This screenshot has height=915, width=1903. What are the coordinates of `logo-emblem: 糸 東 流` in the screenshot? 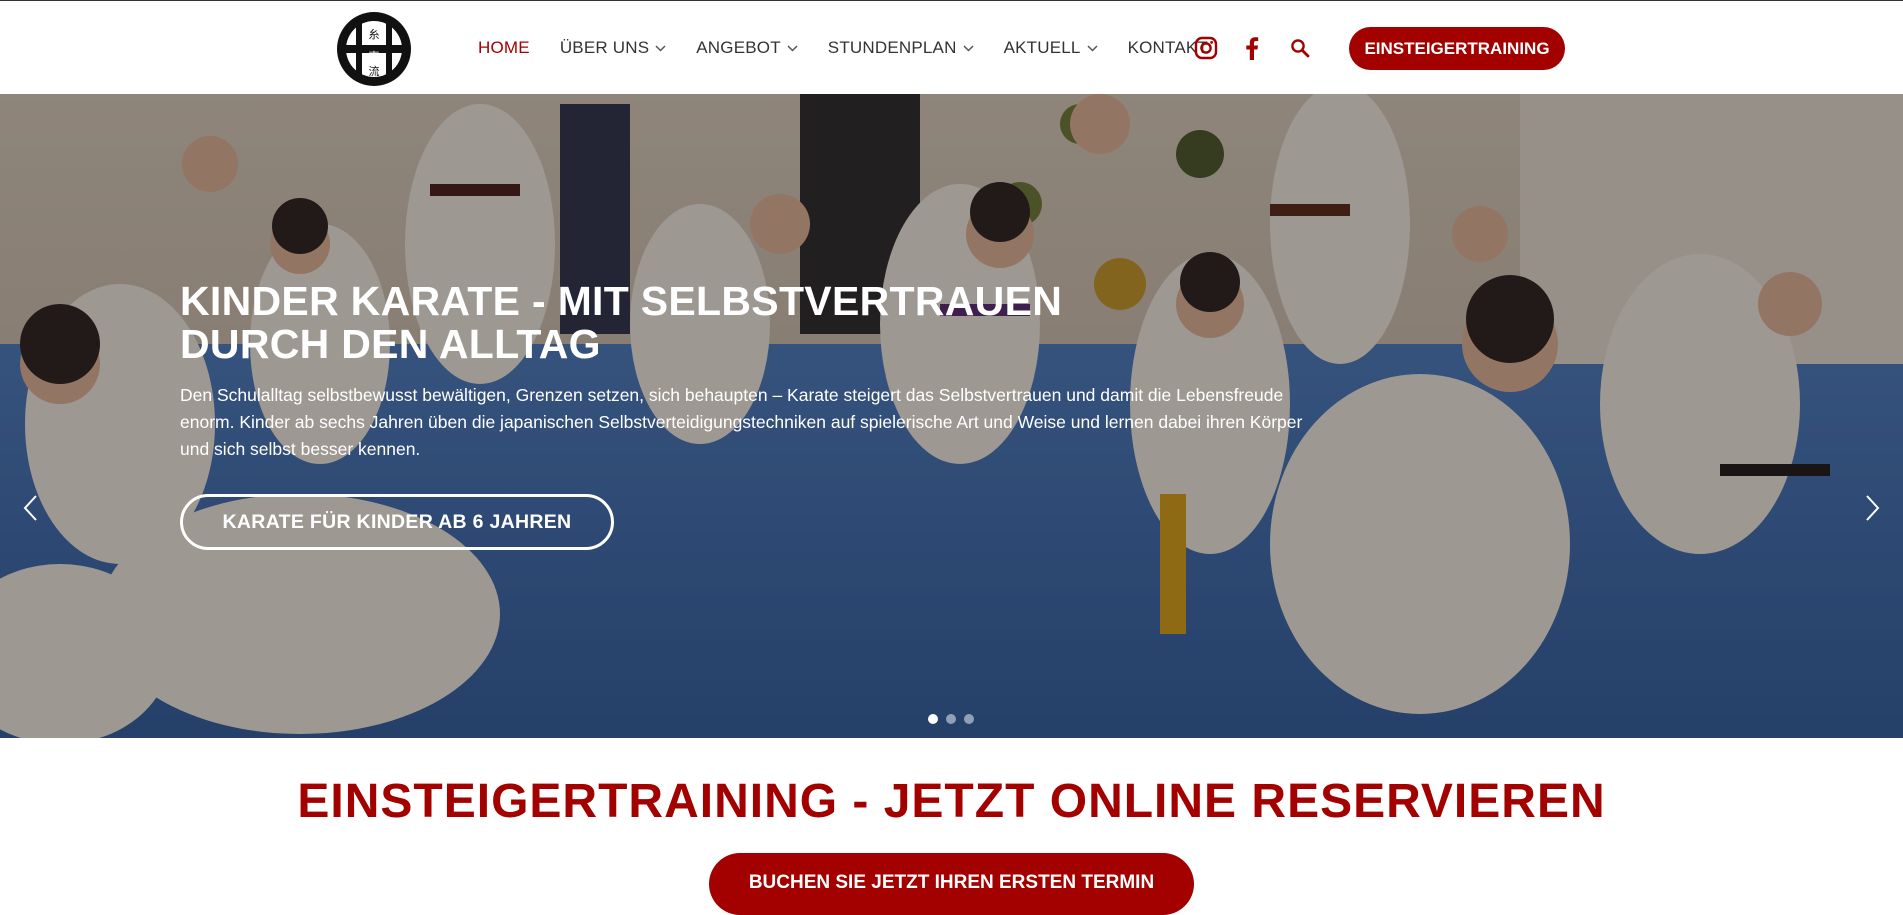 It's located at (374, 49).